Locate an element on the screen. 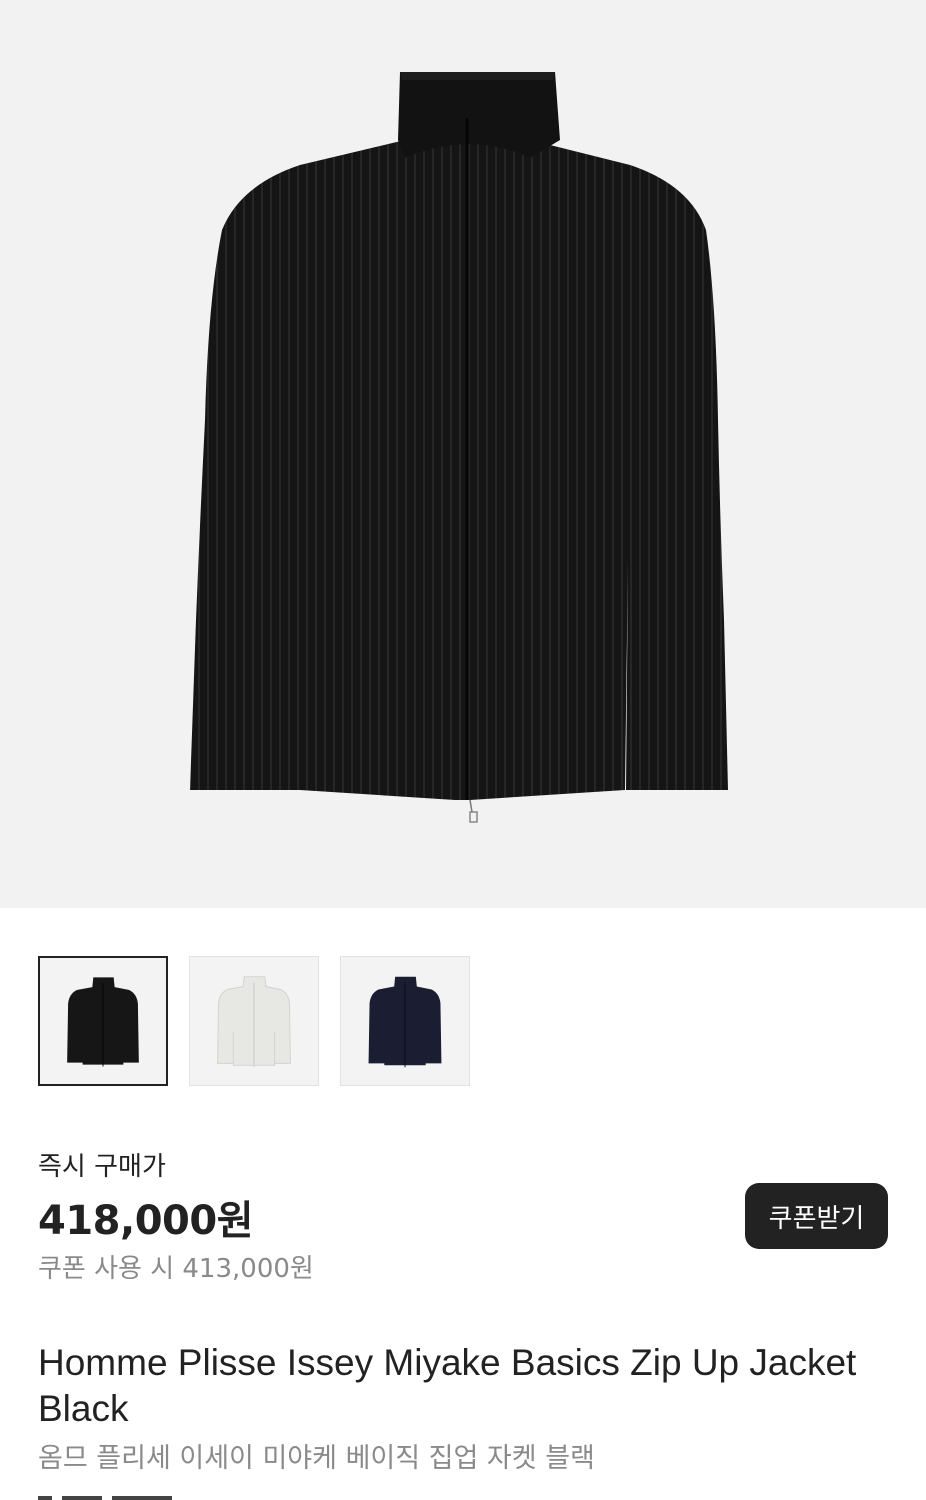 The height and width of the screenshot is (1500, 926). thumbnail-navy is located at coordinates (405, 1021).